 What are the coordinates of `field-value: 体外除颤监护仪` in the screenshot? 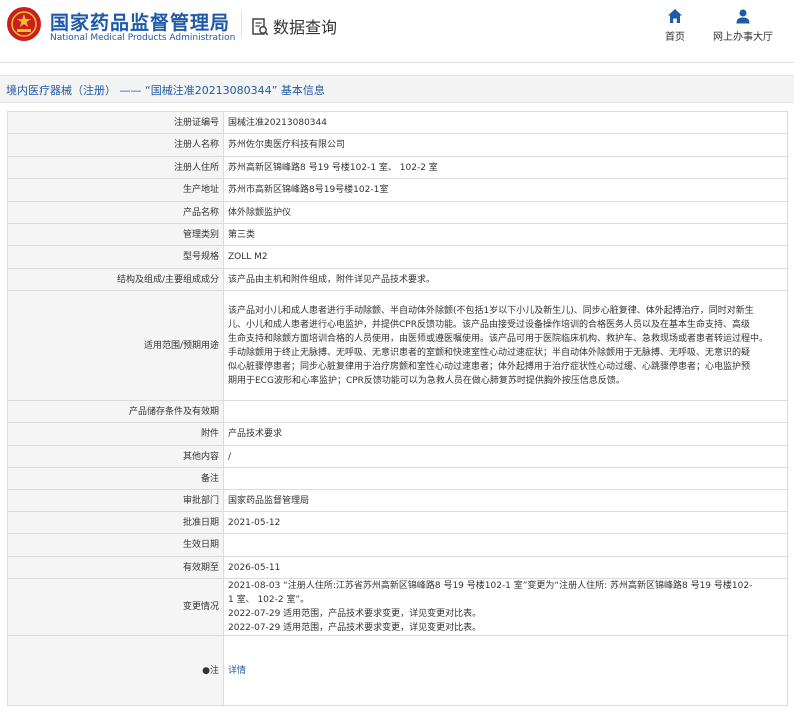 It's located at (505, 212).